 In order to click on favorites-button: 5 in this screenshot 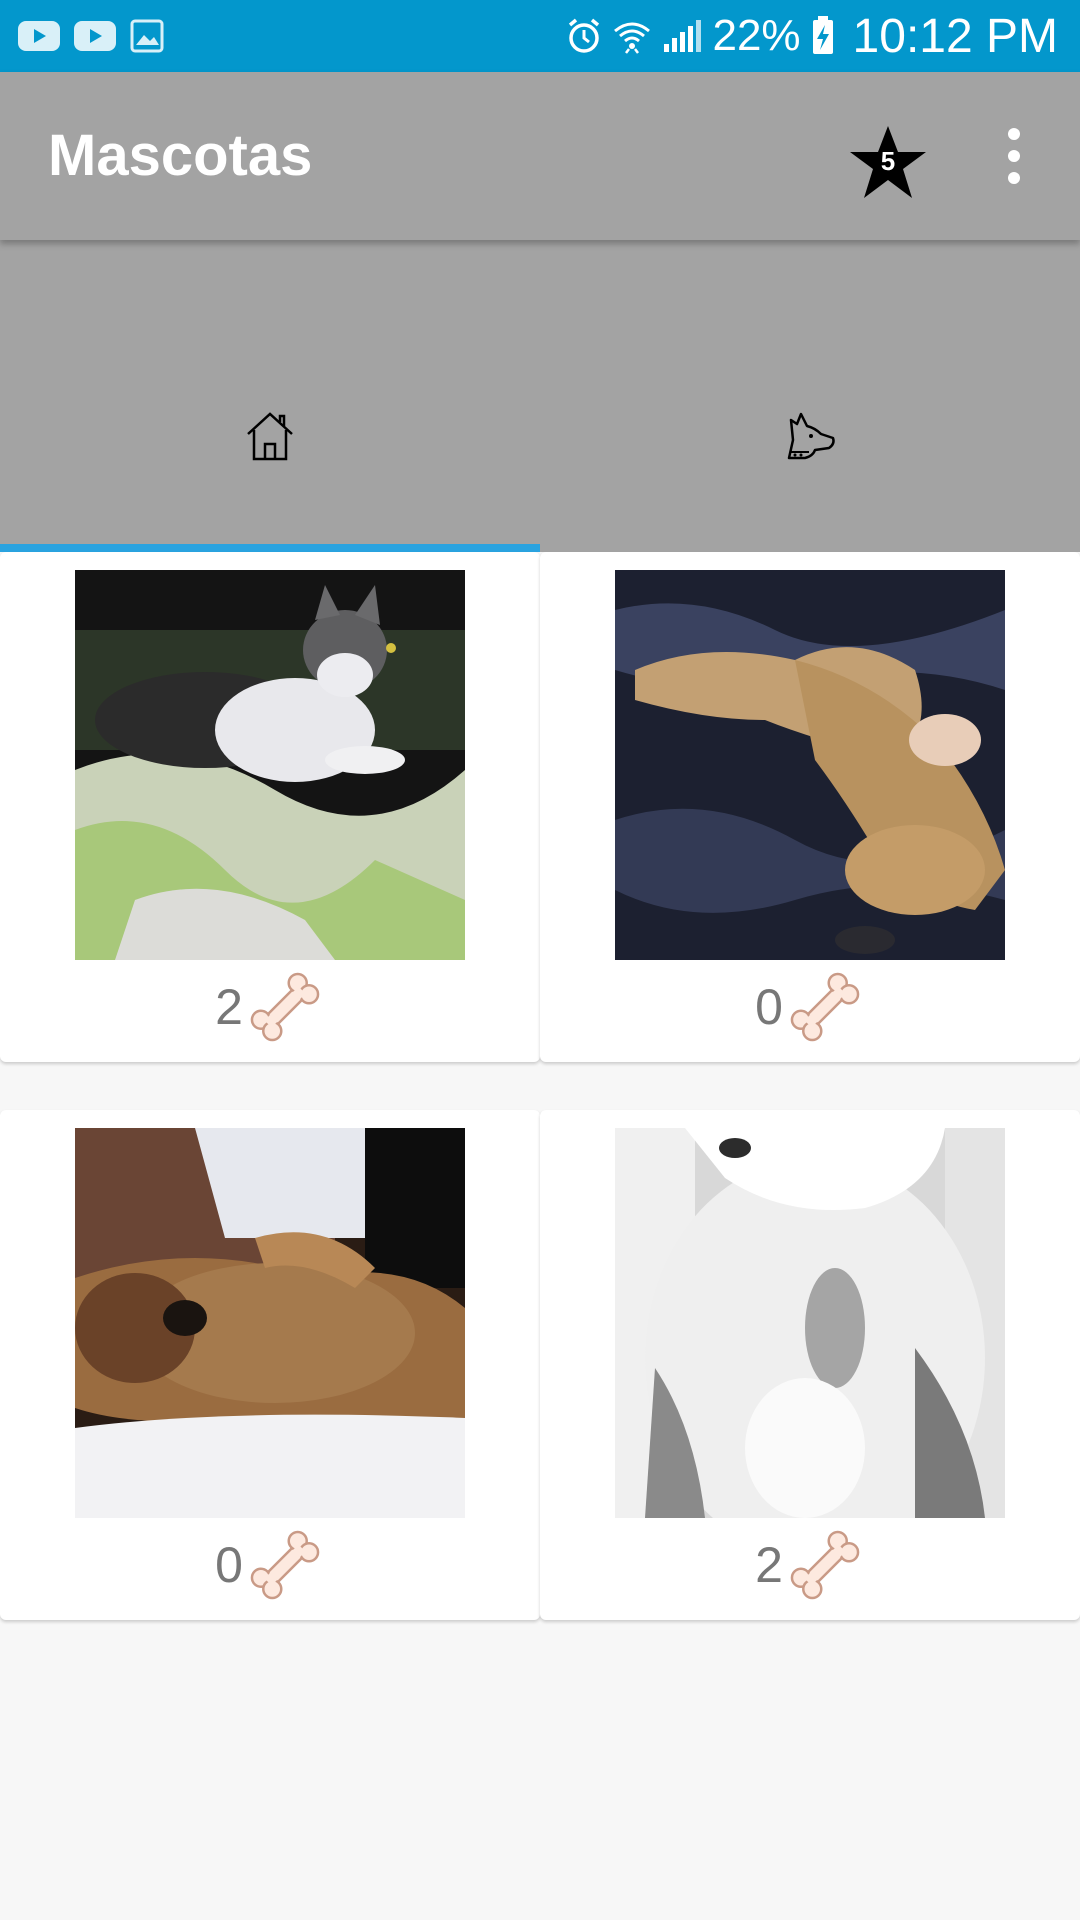, I will do `click(888, 162)`.